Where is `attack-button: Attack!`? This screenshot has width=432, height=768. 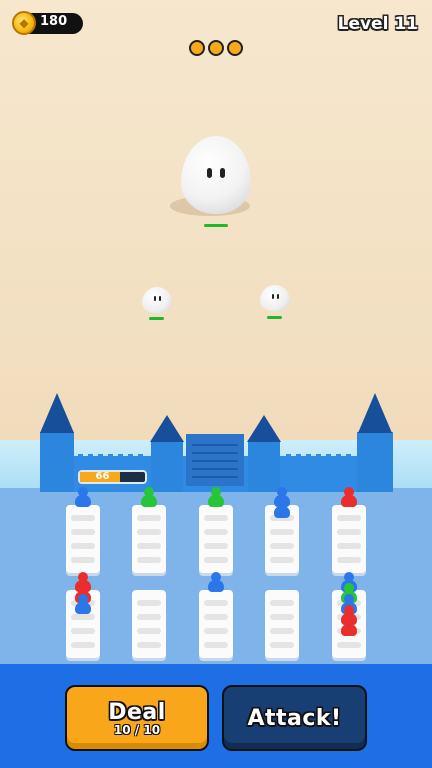 attack-button: Attack! is located at coordinates (294, 718).